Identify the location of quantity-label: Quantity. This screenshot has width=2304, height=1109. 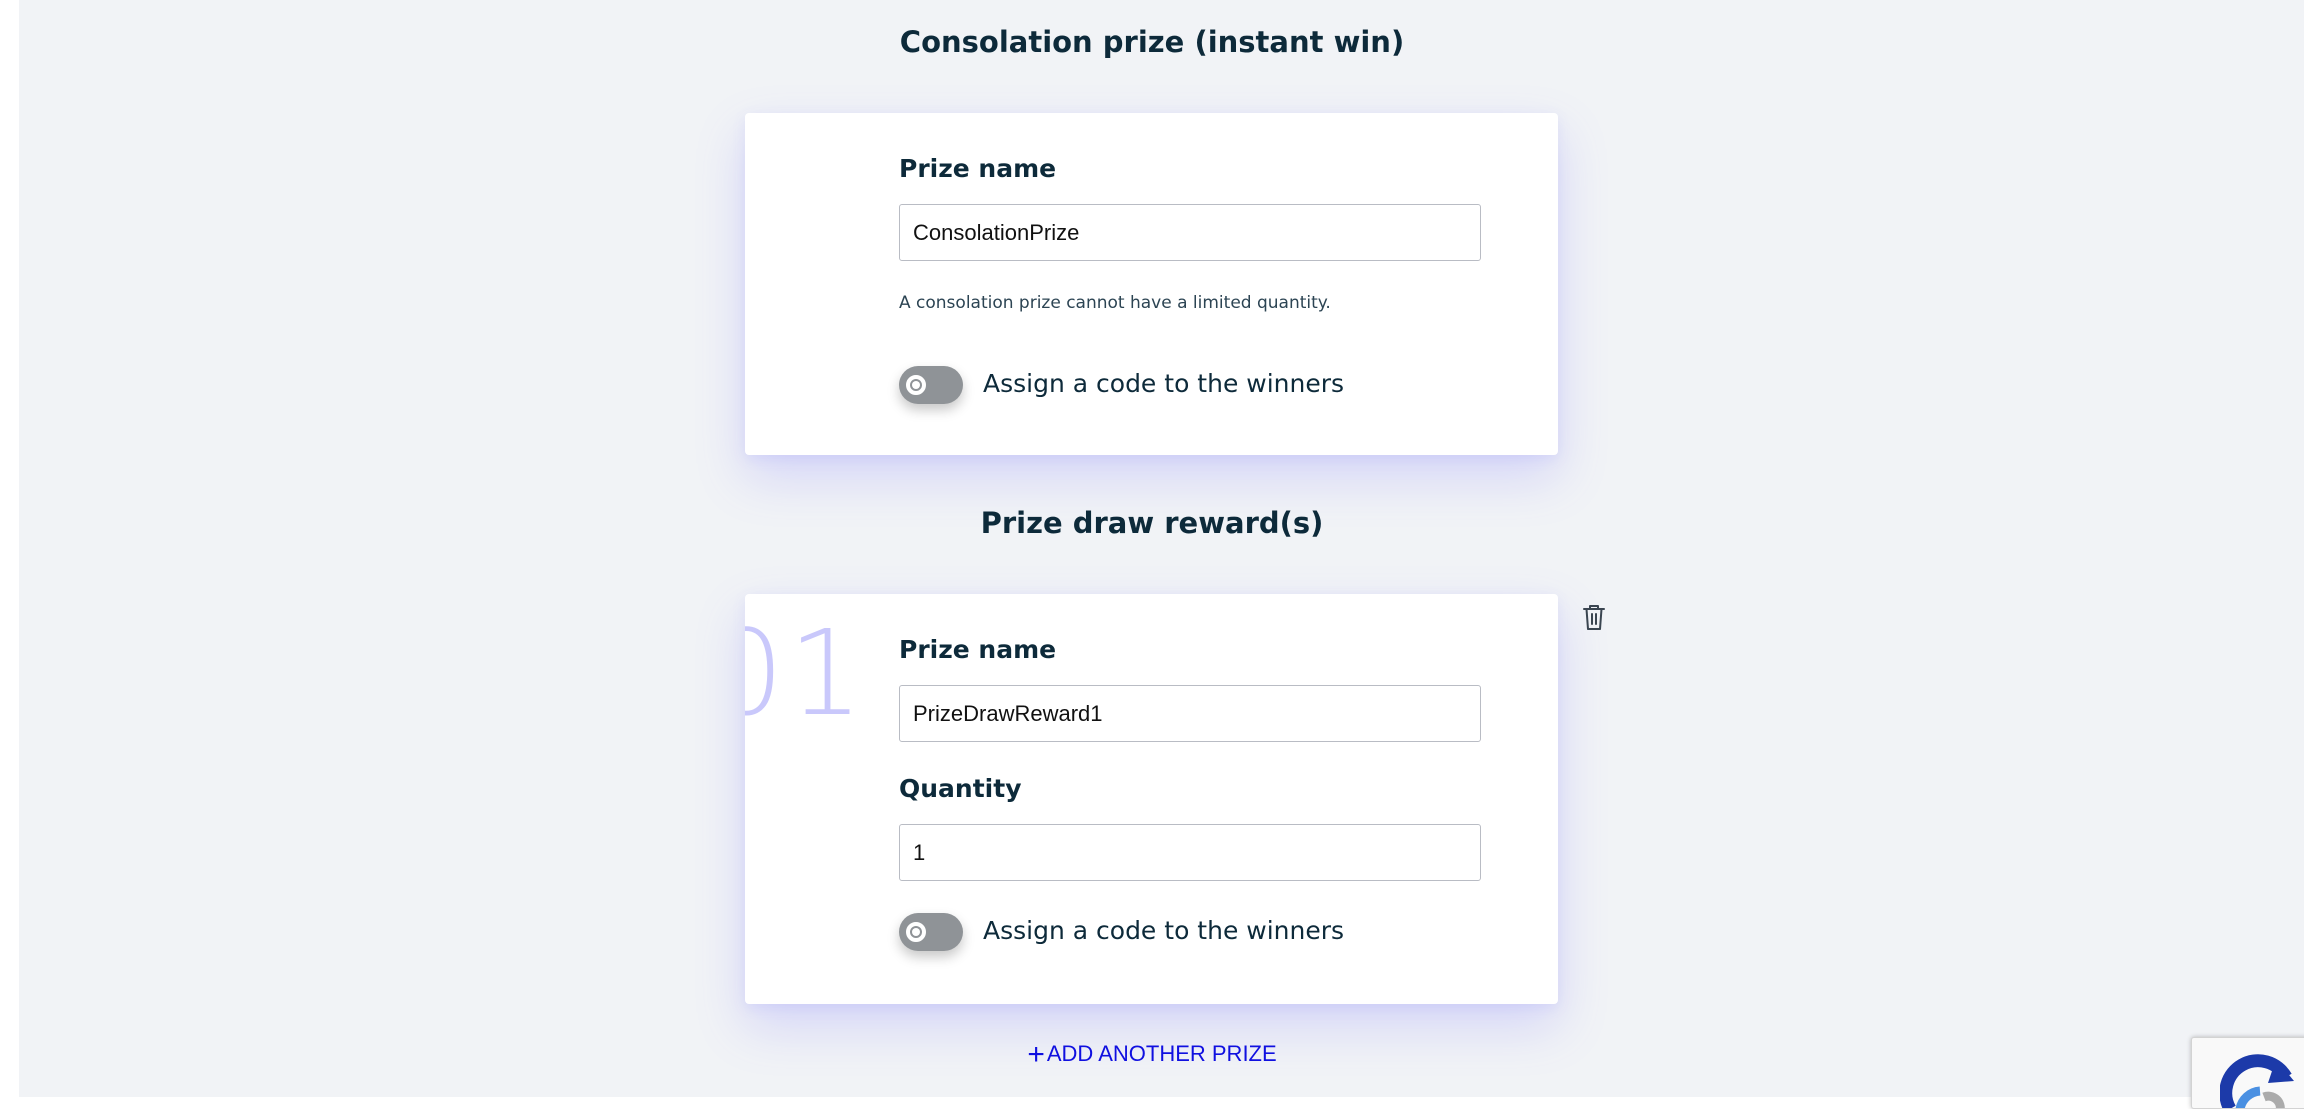
(960, 788).